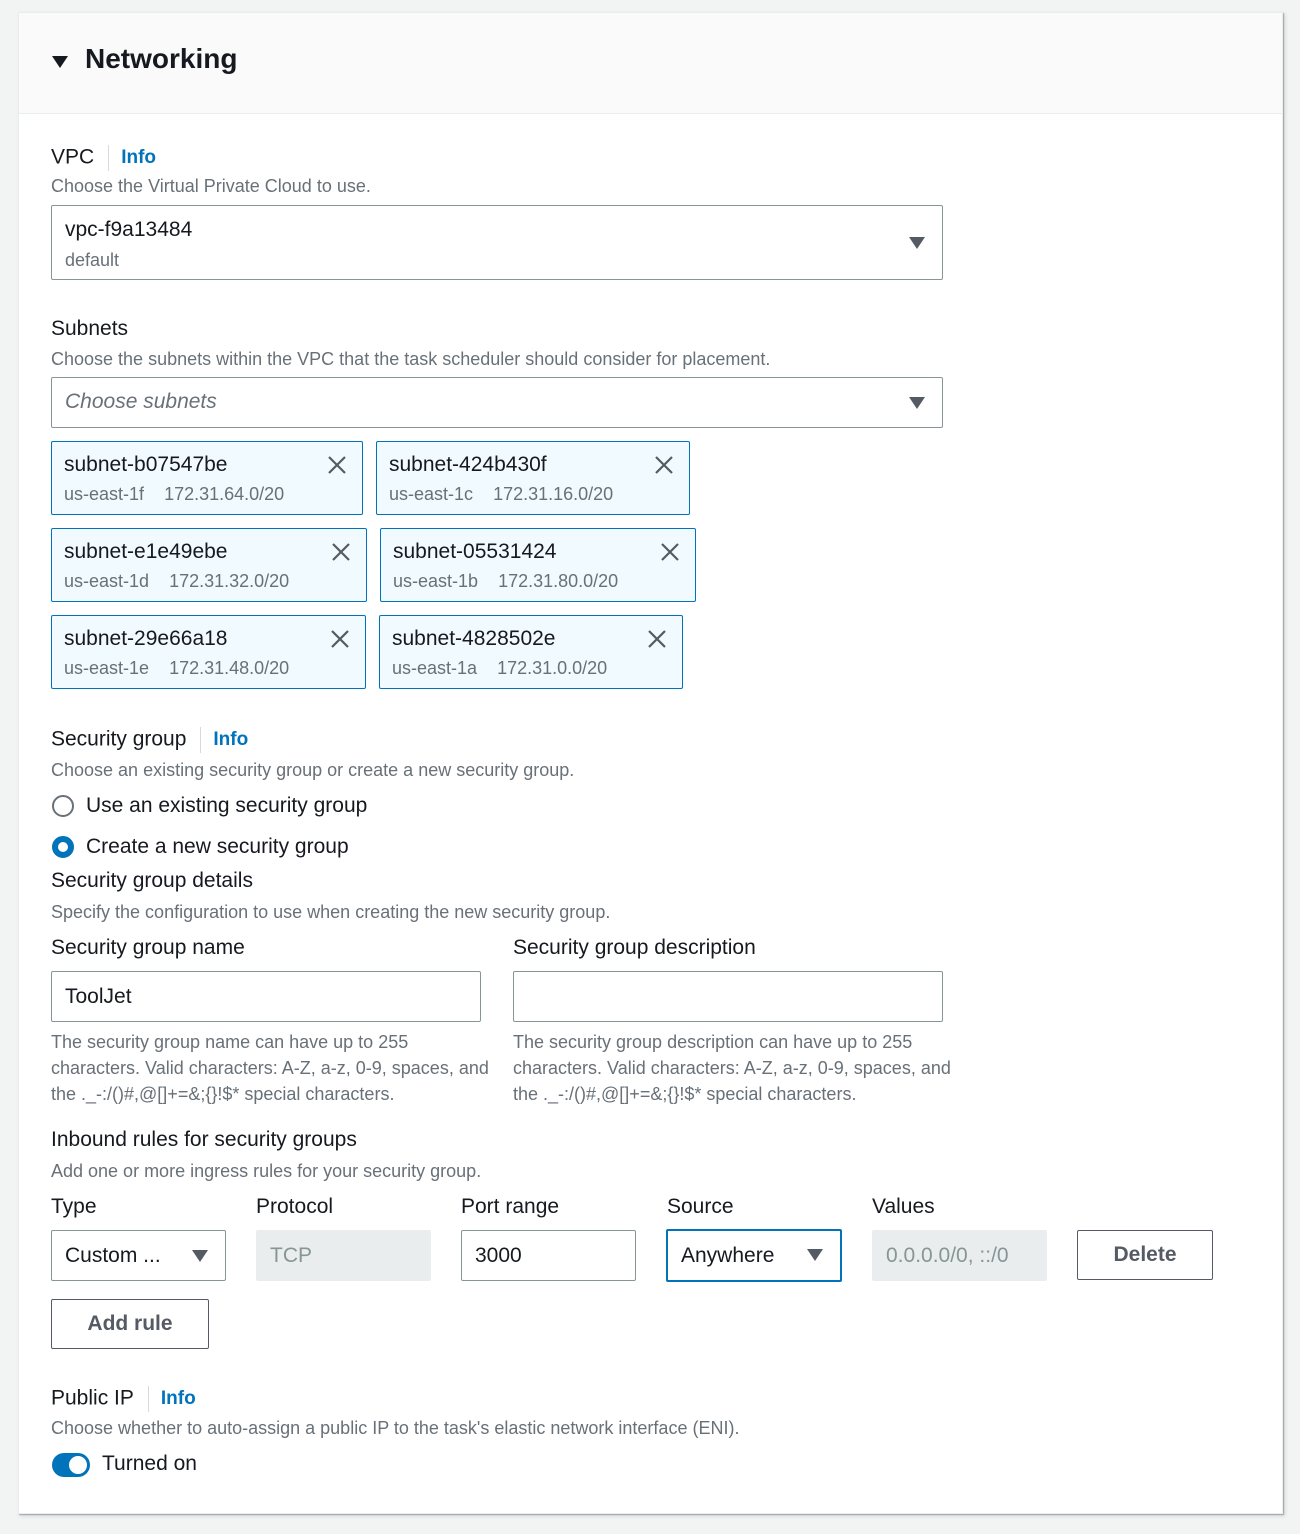 This screenshot has height=1534, width=1300. Describe the element at coordinates (90, 328) in the screenshot. I see `subnets-label: Subnets` at that location.